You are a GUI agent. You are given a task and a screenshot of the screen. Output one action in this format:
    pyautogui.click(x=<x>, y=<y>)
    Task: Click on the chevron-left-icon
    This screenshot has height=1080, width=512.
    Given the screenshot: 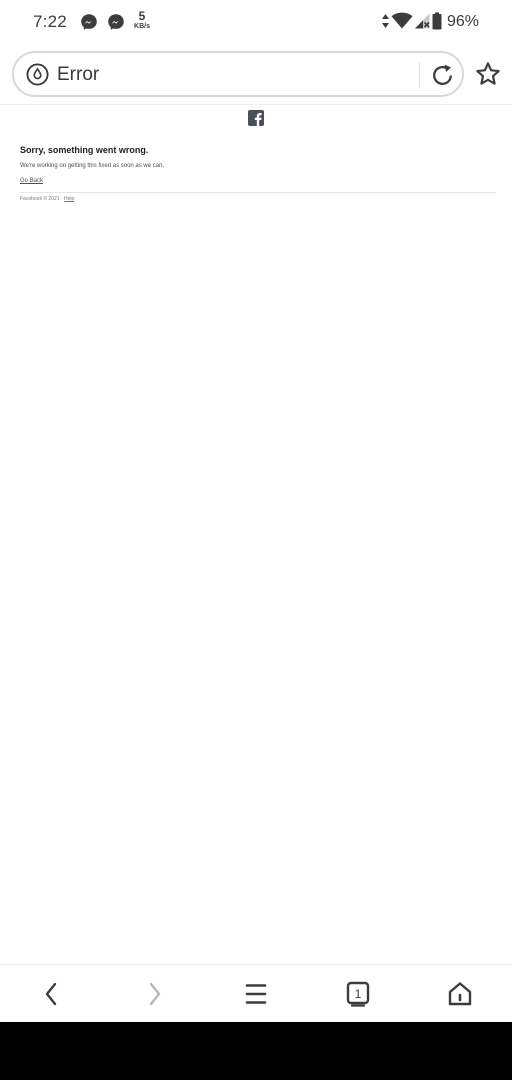 What is the action you would take?
    pyautogui.click(x=52, y=994)
    